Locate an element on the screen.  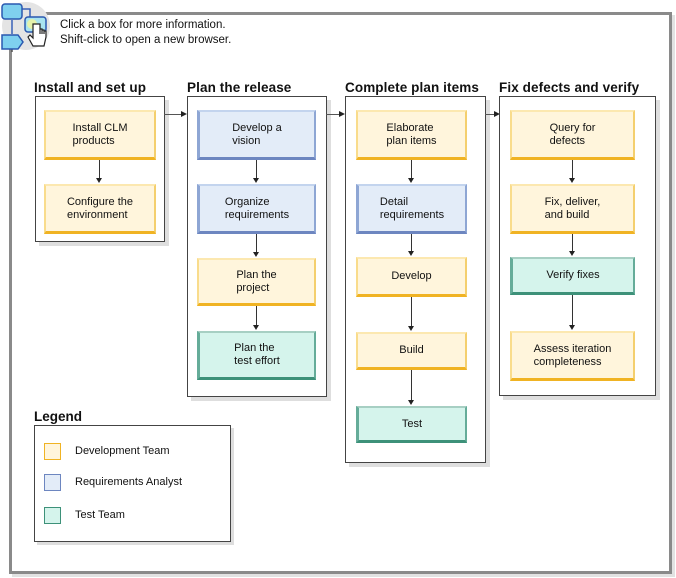
task-label: Organize requirements is located at coordinates (257, 208).